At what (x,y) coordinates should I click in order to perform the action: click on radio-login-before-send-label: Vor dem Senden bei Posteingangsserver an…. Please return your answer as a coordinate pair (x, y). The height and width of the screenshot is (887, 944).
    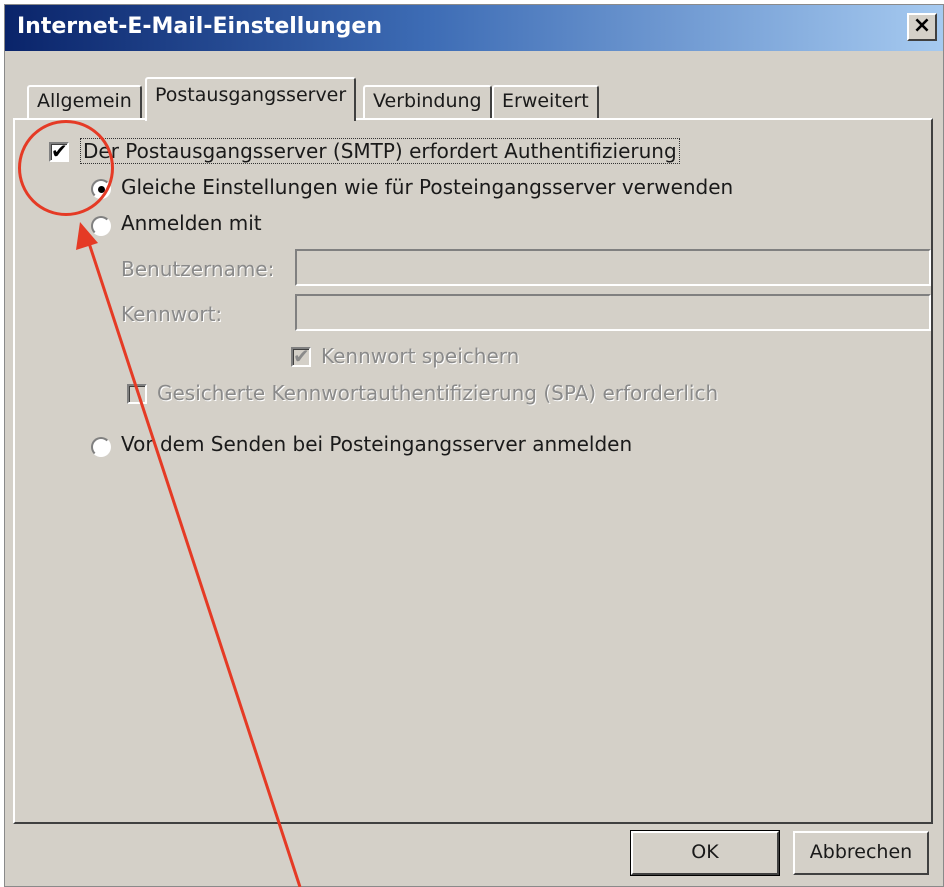
    Looking at the image, I should click on (376, 444).